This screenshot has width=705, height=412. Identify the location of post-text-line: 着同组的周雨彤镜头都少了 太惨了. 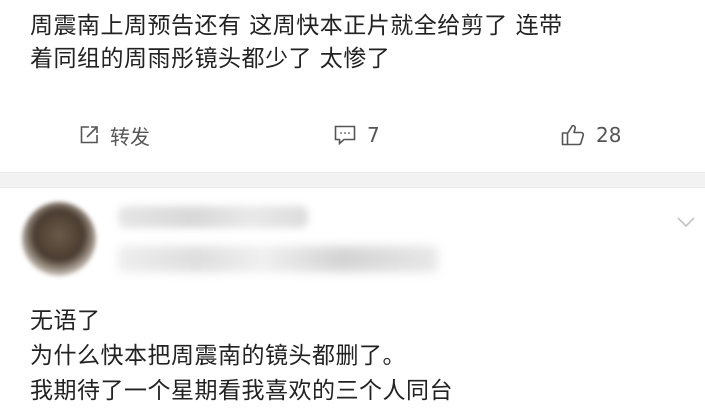
(210, 59).